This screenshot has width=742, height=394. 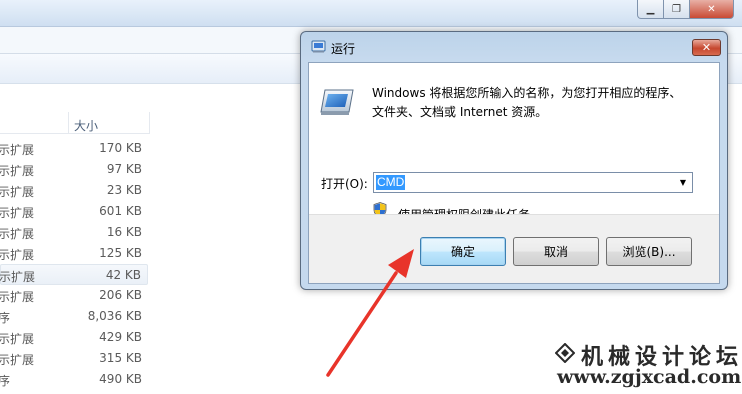 I want to click on maximize-button: ❐, so click(x=677, y=9).